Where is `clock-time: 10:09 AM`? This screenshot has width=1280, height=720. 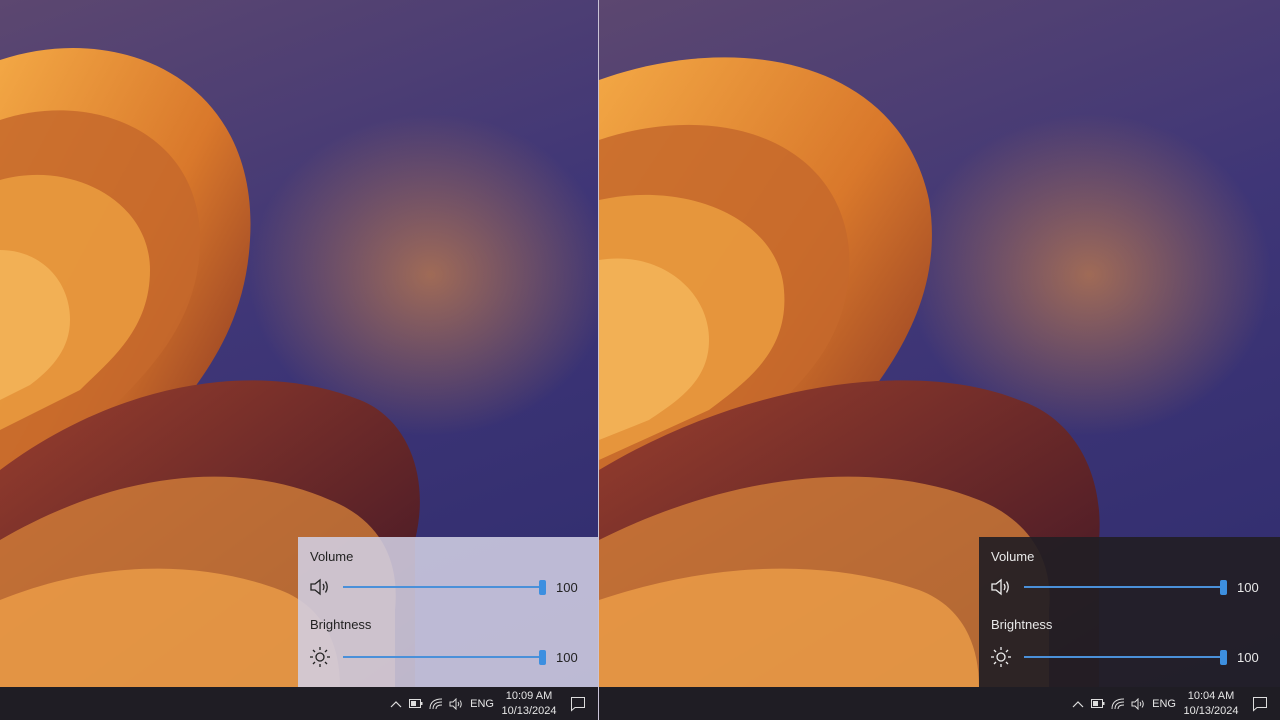 clock-time: 10:09 AM is located at coordinates (529, 696).